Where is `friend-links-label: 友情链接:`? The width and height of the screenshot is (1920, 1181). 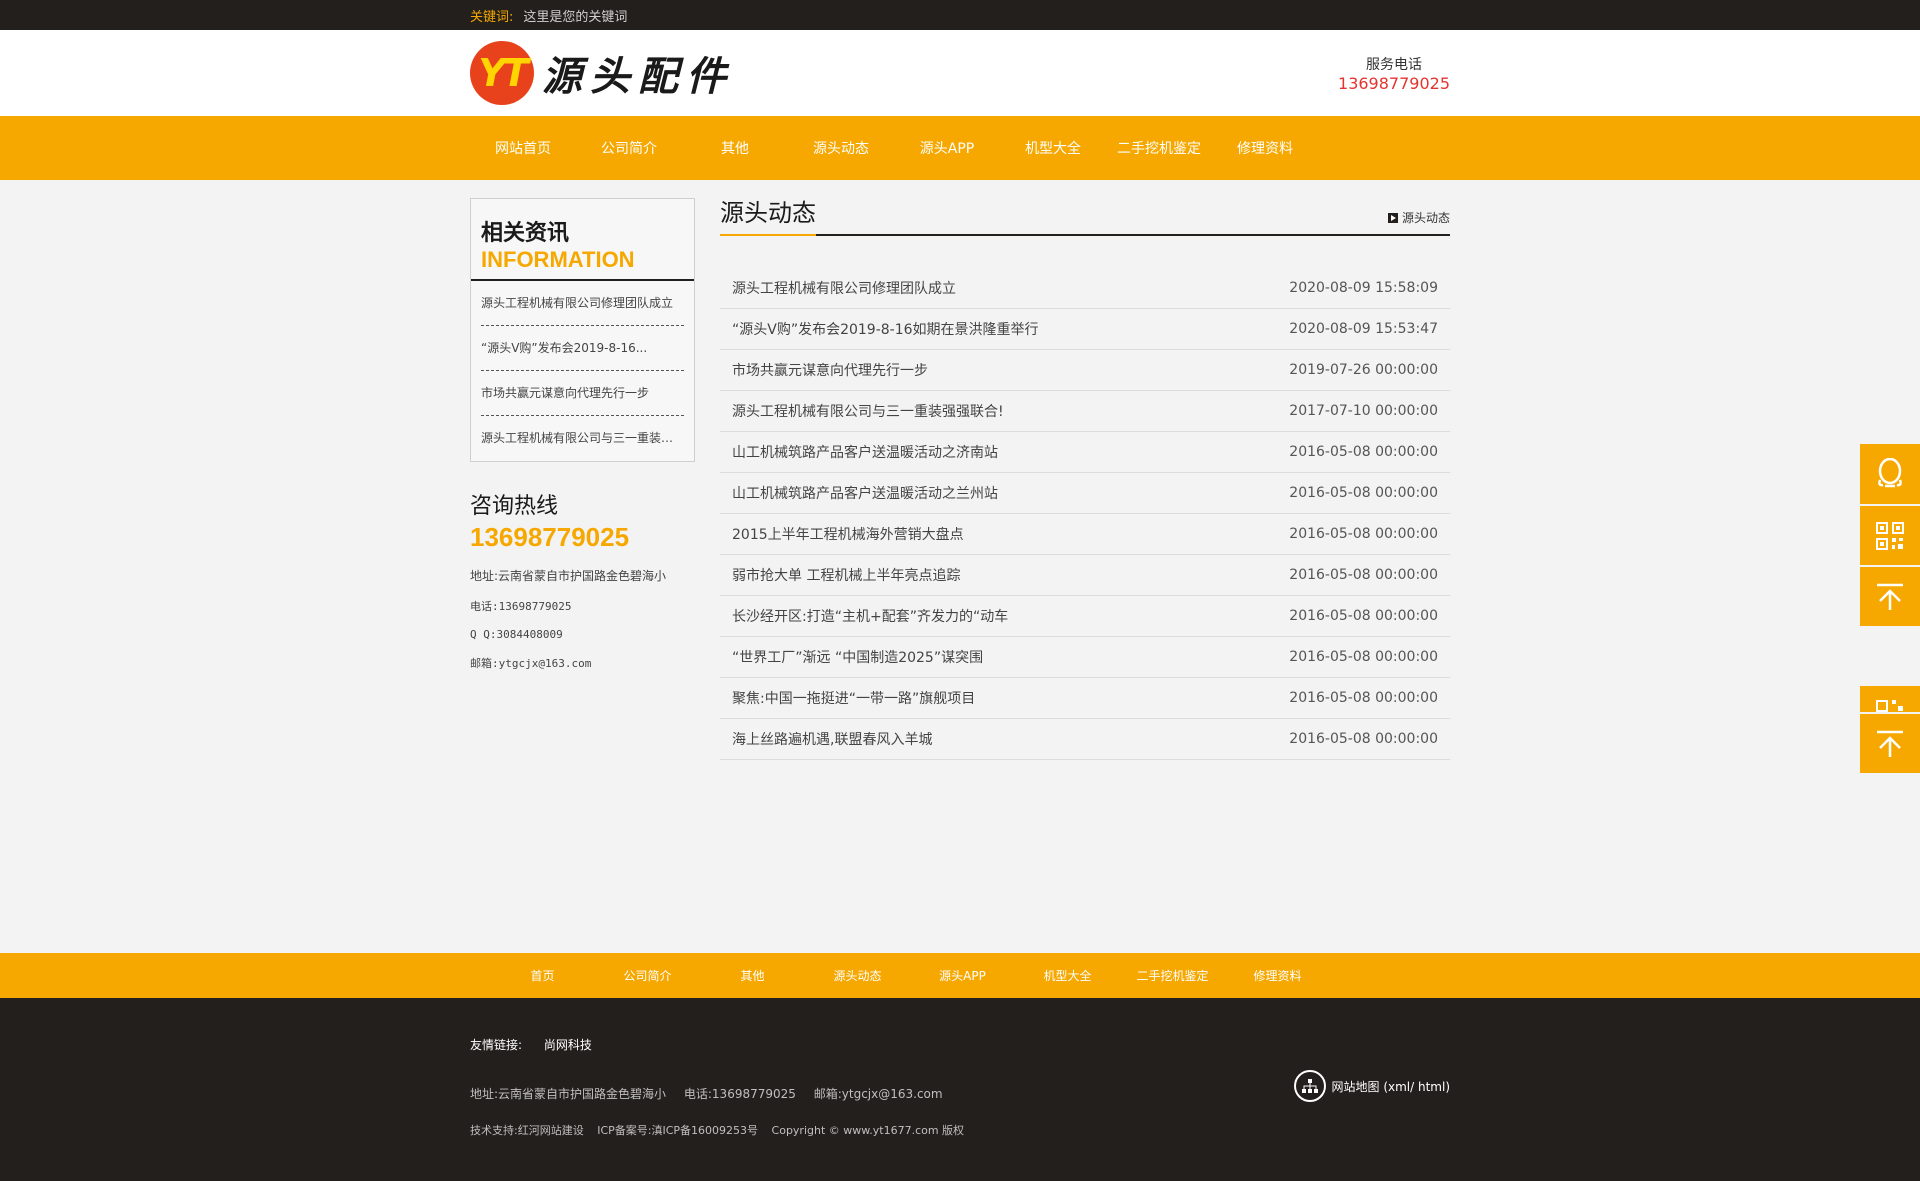 friend-links-label: 友情链接: is located at coordinates (496, 1045).